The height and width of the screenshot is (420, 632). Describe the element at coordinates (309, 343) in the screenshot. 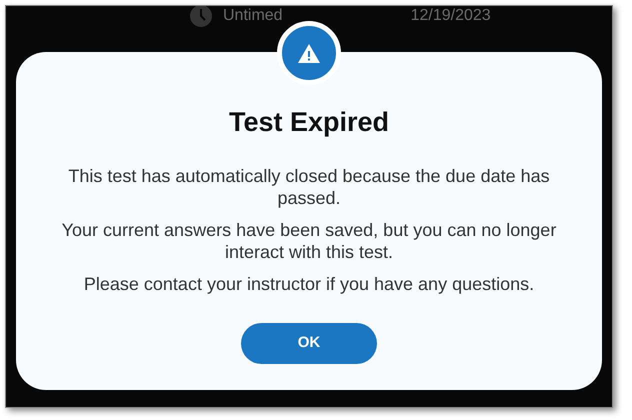

I see `ok-button: OK` at that location.